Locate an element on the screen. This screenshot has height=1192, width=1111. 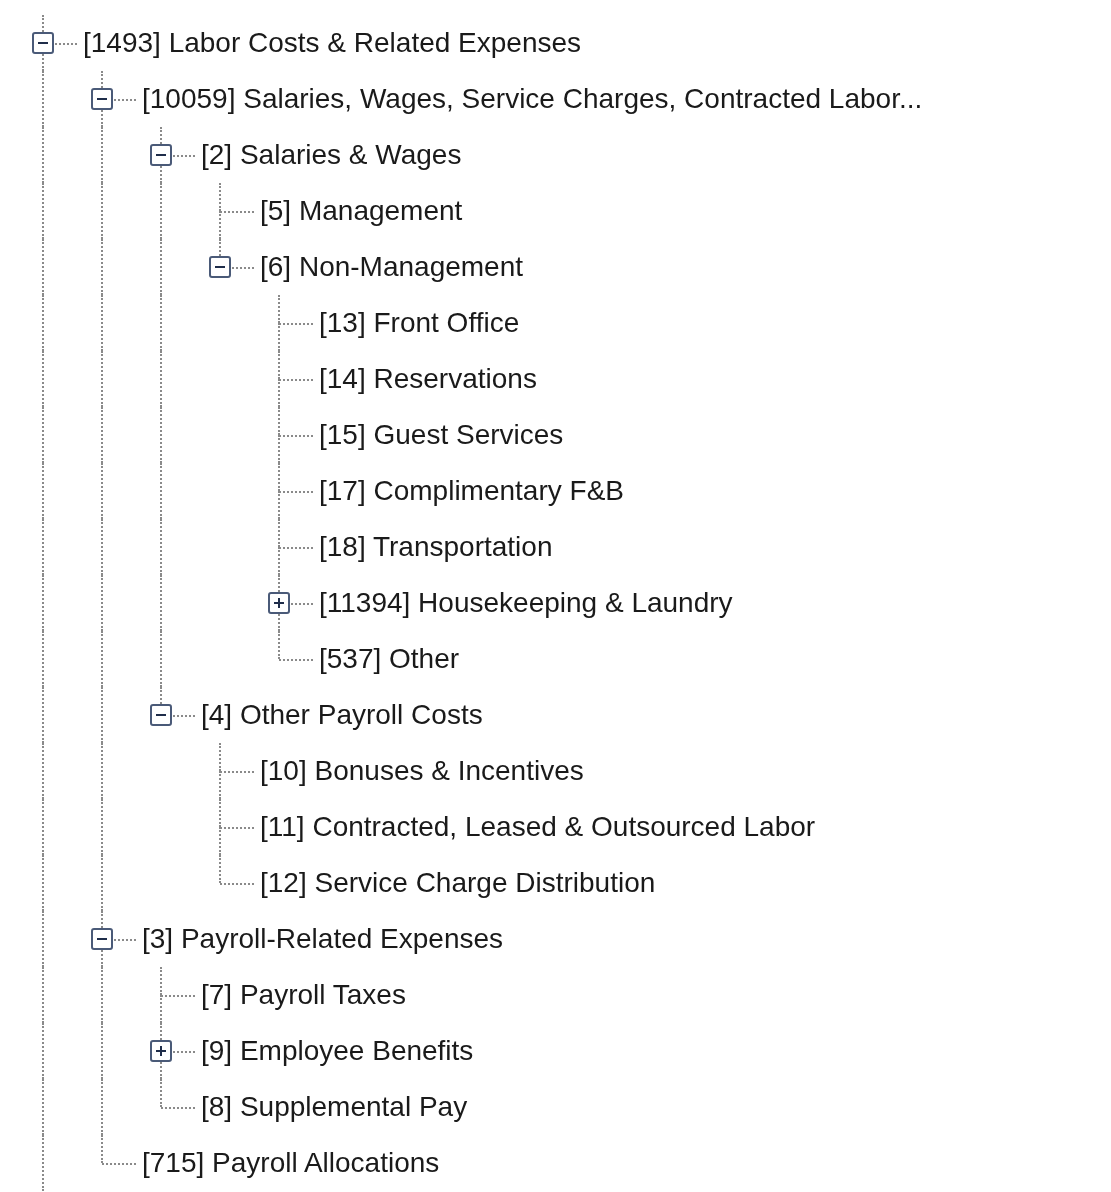
tree-item-label: [6] Non-Management is located at coordinates (392, 267).